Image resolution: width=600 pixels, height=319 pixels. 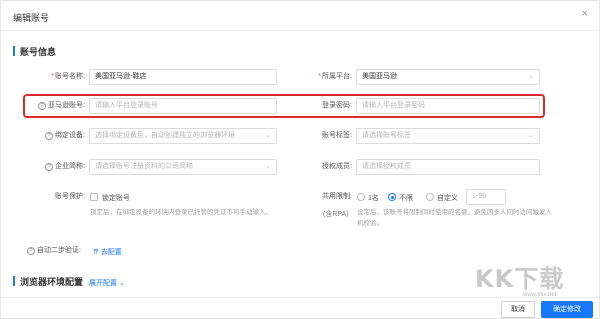 I want to click on radio-unlimited, so click(x=392, y=197).